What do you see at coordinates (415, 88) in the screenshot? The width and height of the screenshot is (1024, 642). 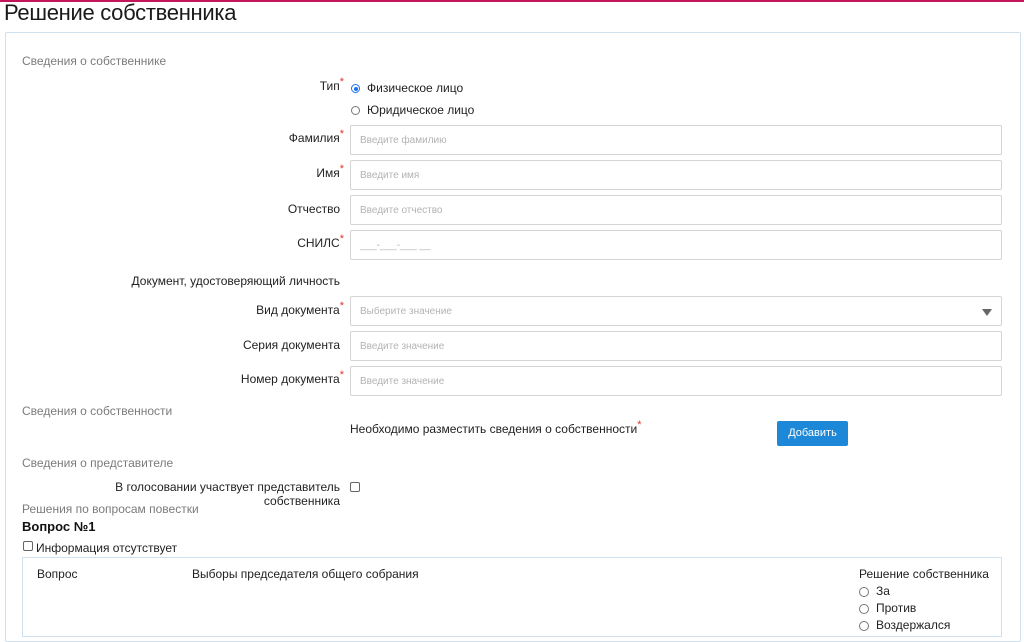 I see `radio-individual-label: Физическое лицо` at bounding box center [415, 88].